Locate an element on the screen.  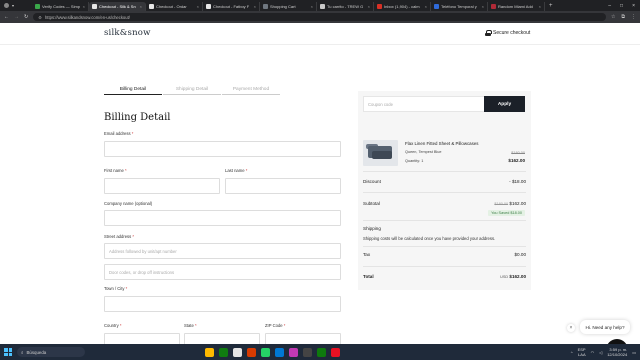
extensions-icon: ⧉ is located at coordinates (623, 17).